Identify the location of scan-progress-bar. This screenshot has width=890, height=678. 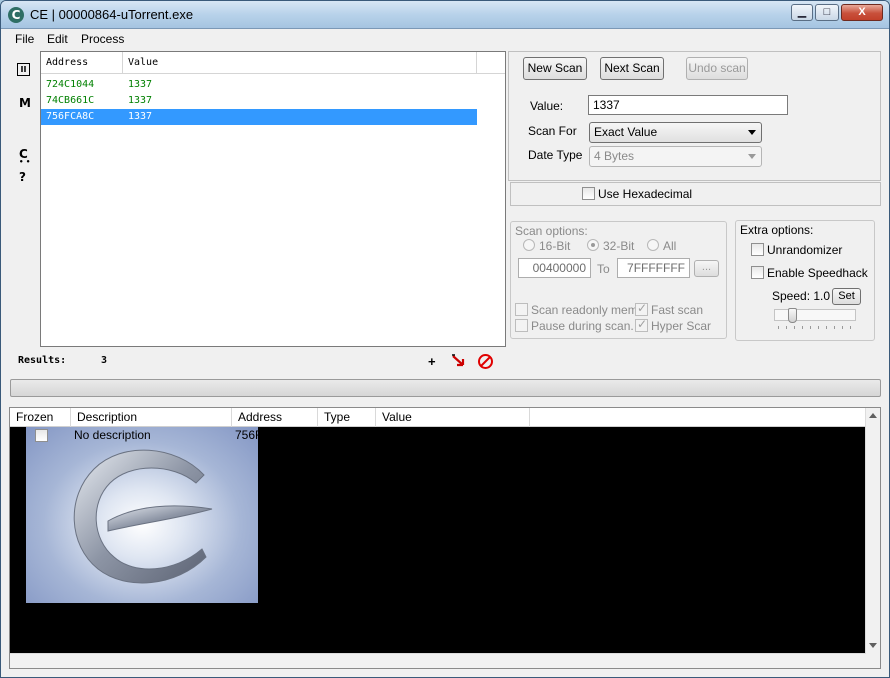
(445, 388).